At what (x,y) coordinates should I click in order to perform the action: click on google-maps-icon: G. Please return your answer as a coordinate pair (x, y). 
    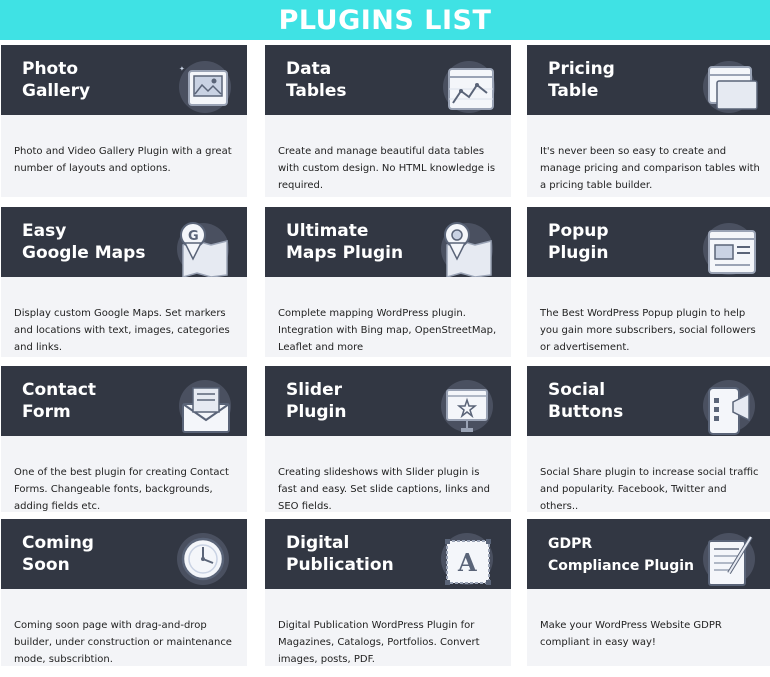
    Looking at the image, I should click on (203, 249).